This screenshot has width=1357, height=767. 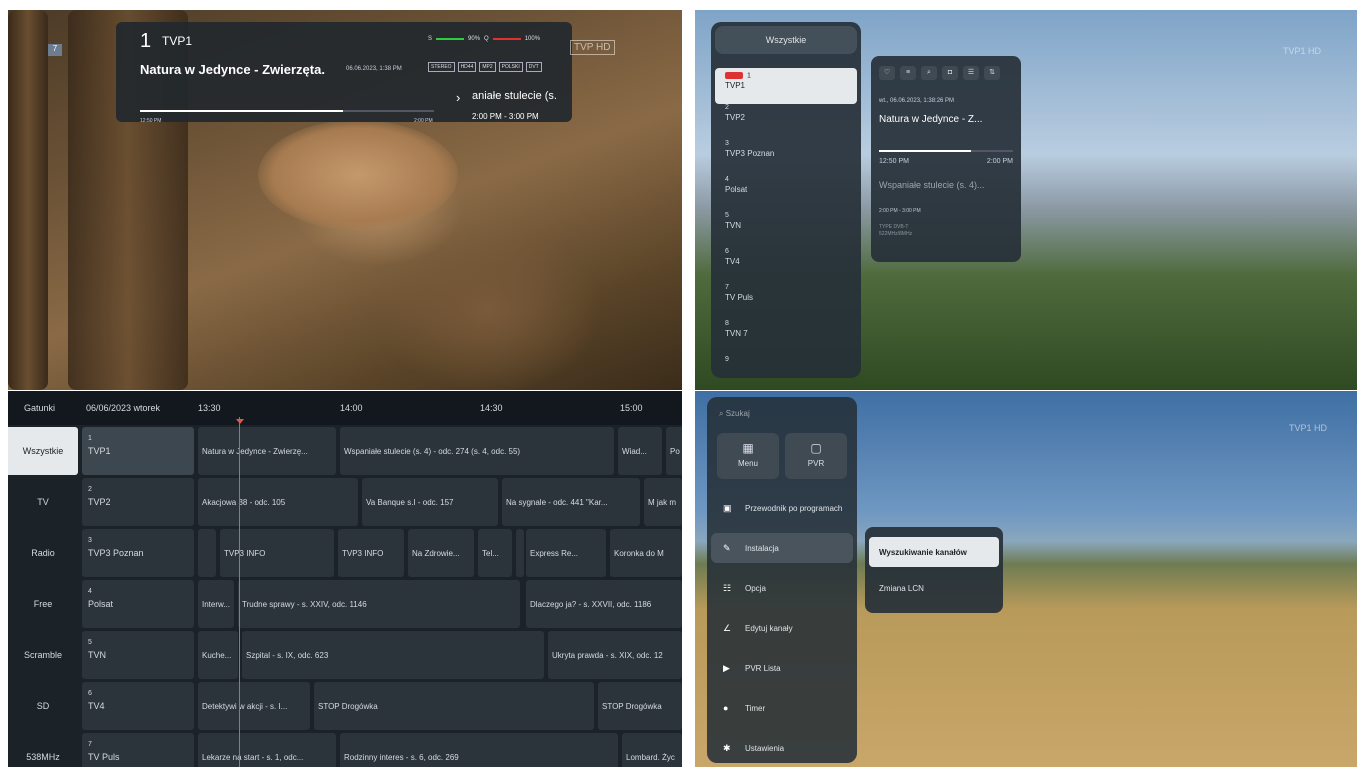 I want to click on lock-icon: ◘, so click(x=950, y=73).